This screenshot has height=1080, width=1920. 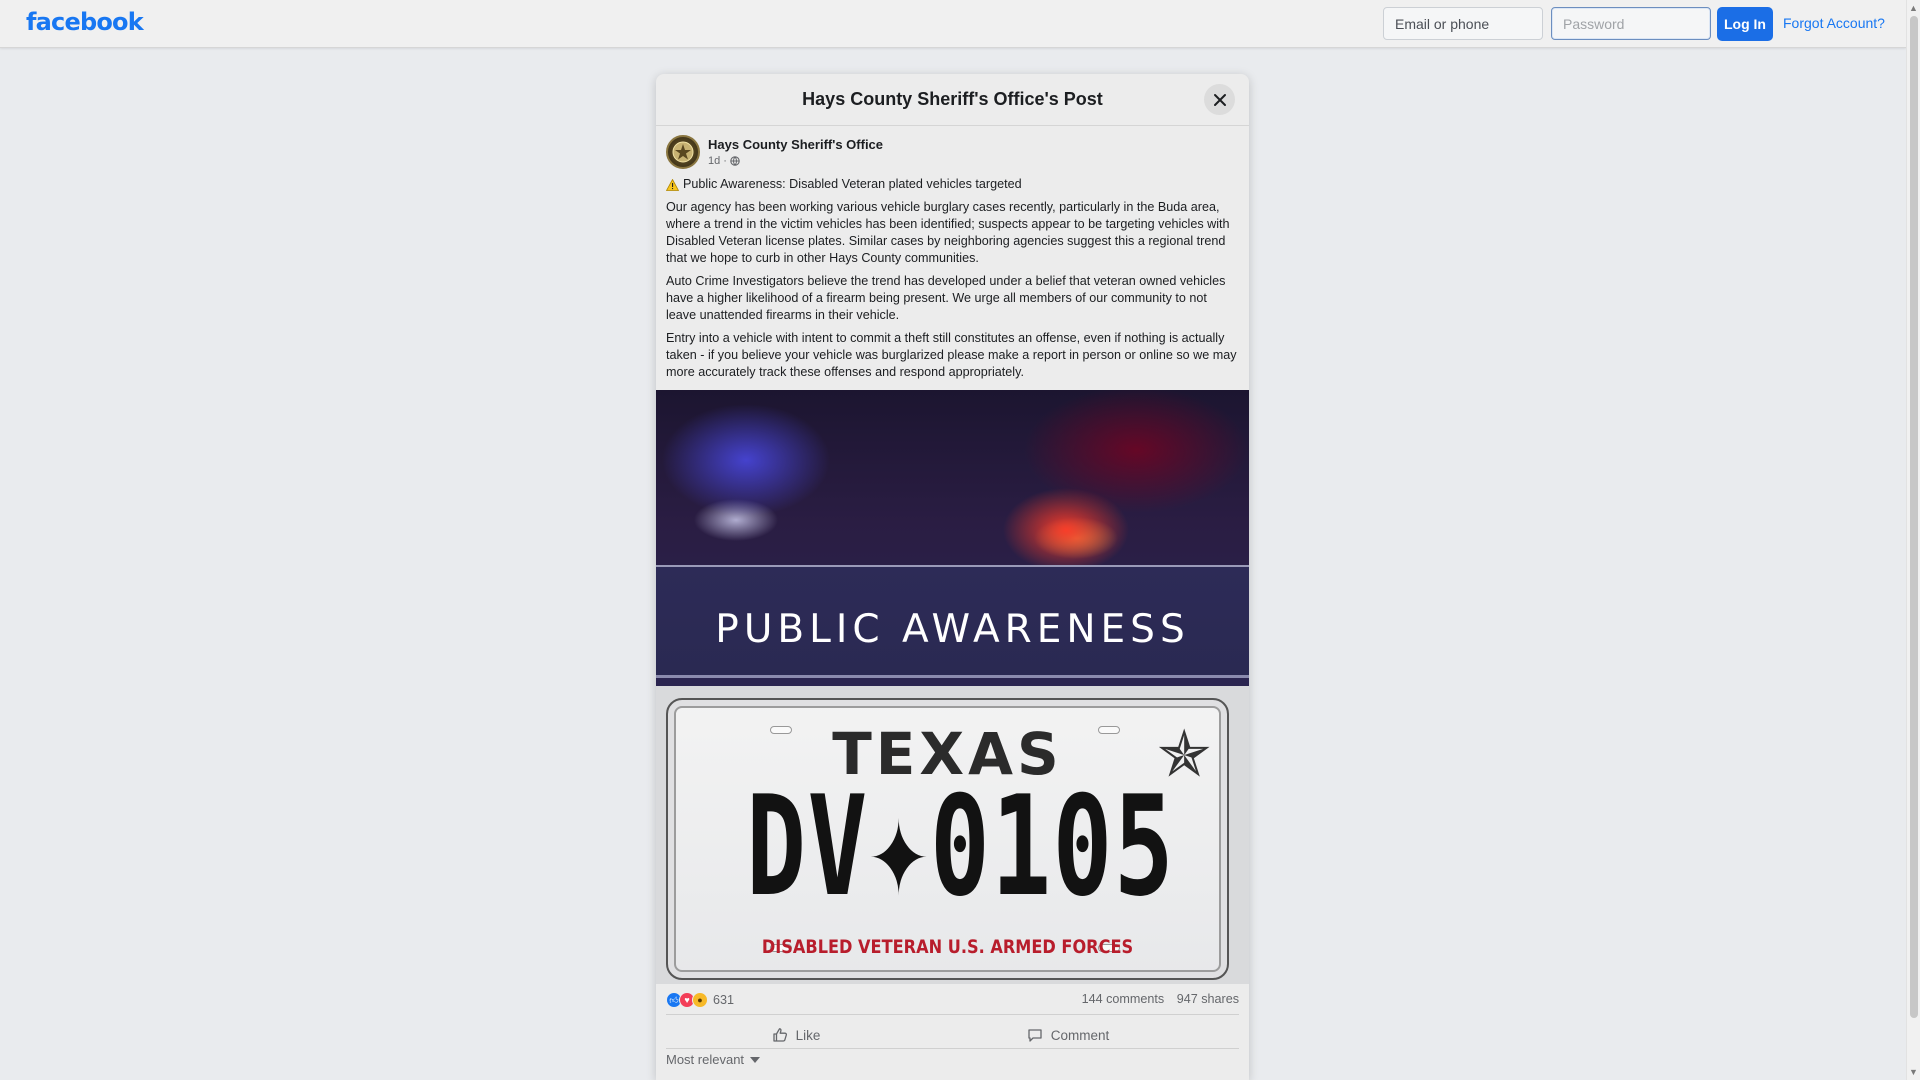 I want to click on scroll-up-arrow-icon: ▲, so click(x=1913, y=8).